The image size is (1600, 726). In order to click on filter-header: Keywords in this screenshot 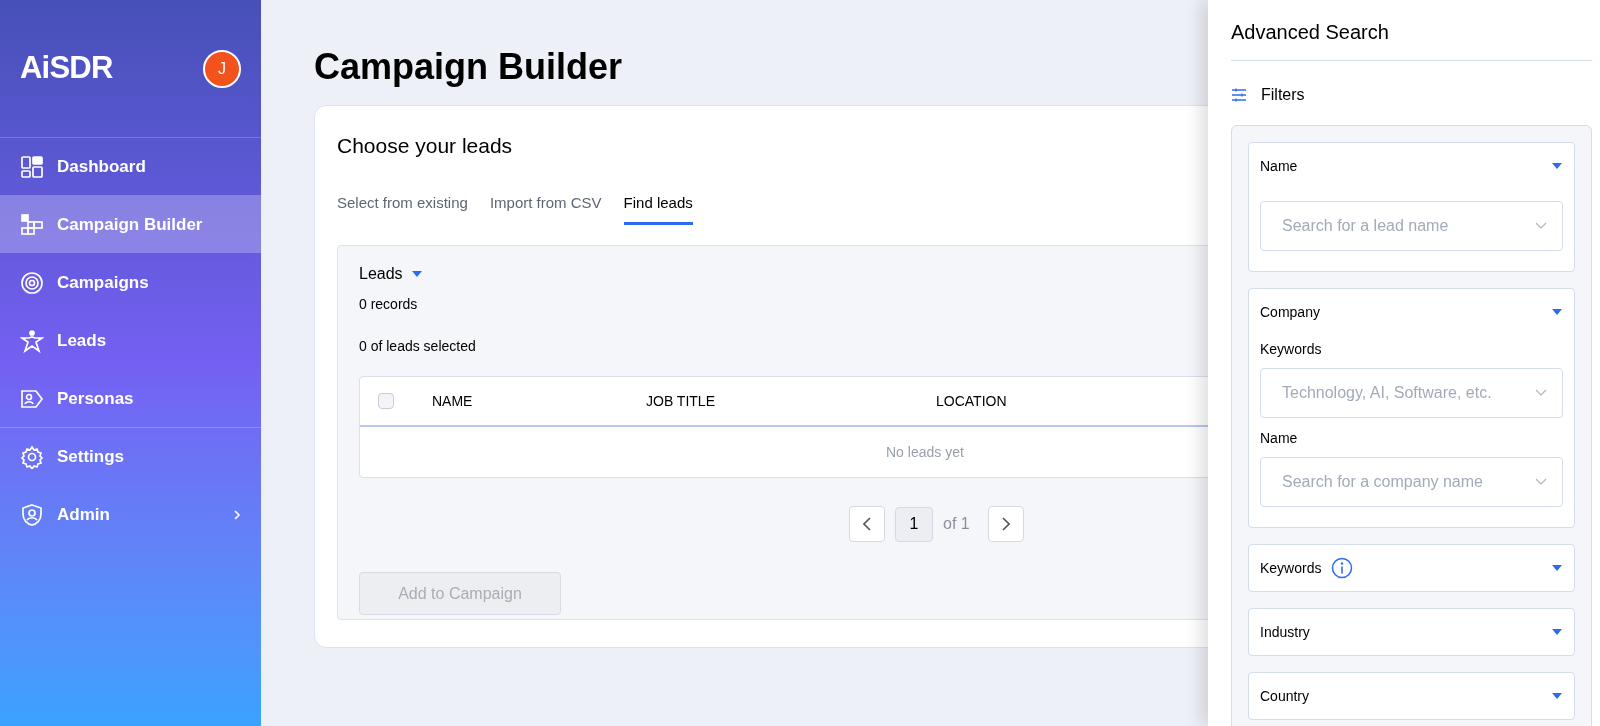, I will do `click(1411, 568)`.